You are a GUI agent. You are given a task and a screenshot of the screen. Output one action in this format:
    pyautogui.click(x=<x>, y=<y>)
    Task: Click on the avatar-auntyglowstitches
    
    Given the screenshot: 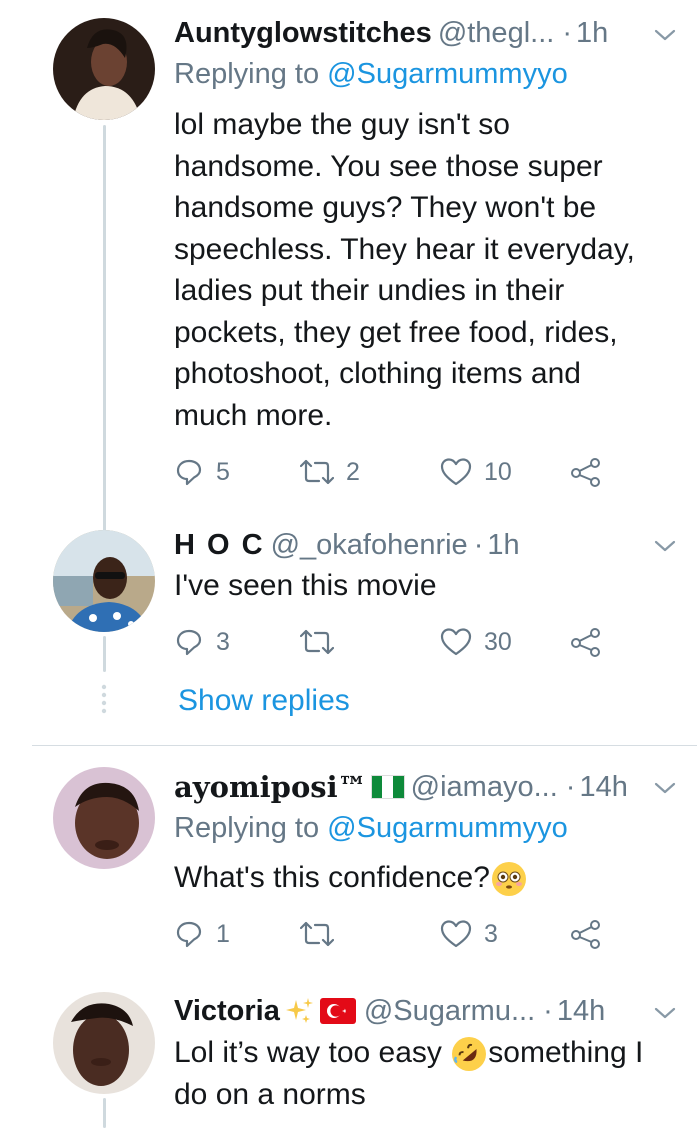 What is the action you would take?
    pyautogui.click(x=104, y=69)
    